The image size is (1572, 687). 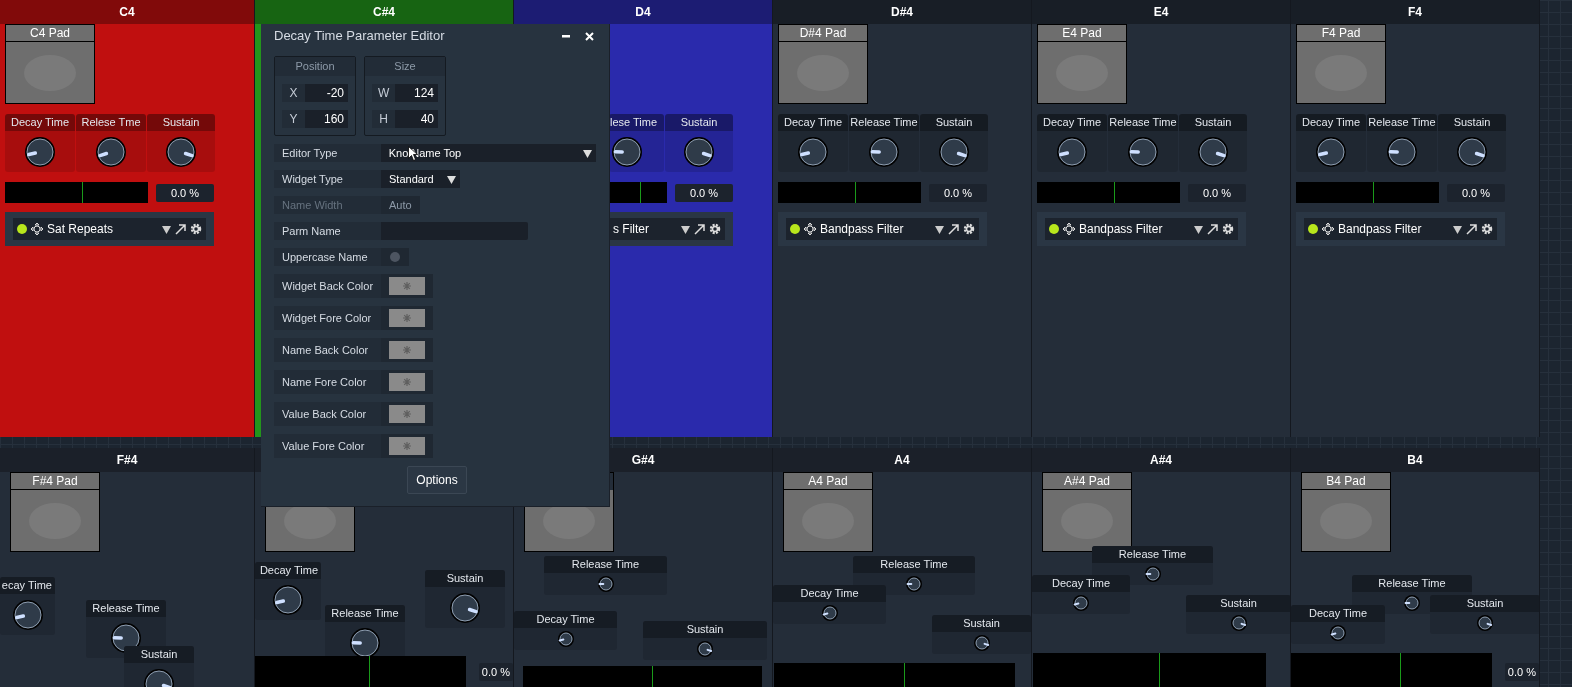 What do you see at coordinates (294, 119) in the screenshot?
I see `field-label: Y` at bounding box center [294, 119].